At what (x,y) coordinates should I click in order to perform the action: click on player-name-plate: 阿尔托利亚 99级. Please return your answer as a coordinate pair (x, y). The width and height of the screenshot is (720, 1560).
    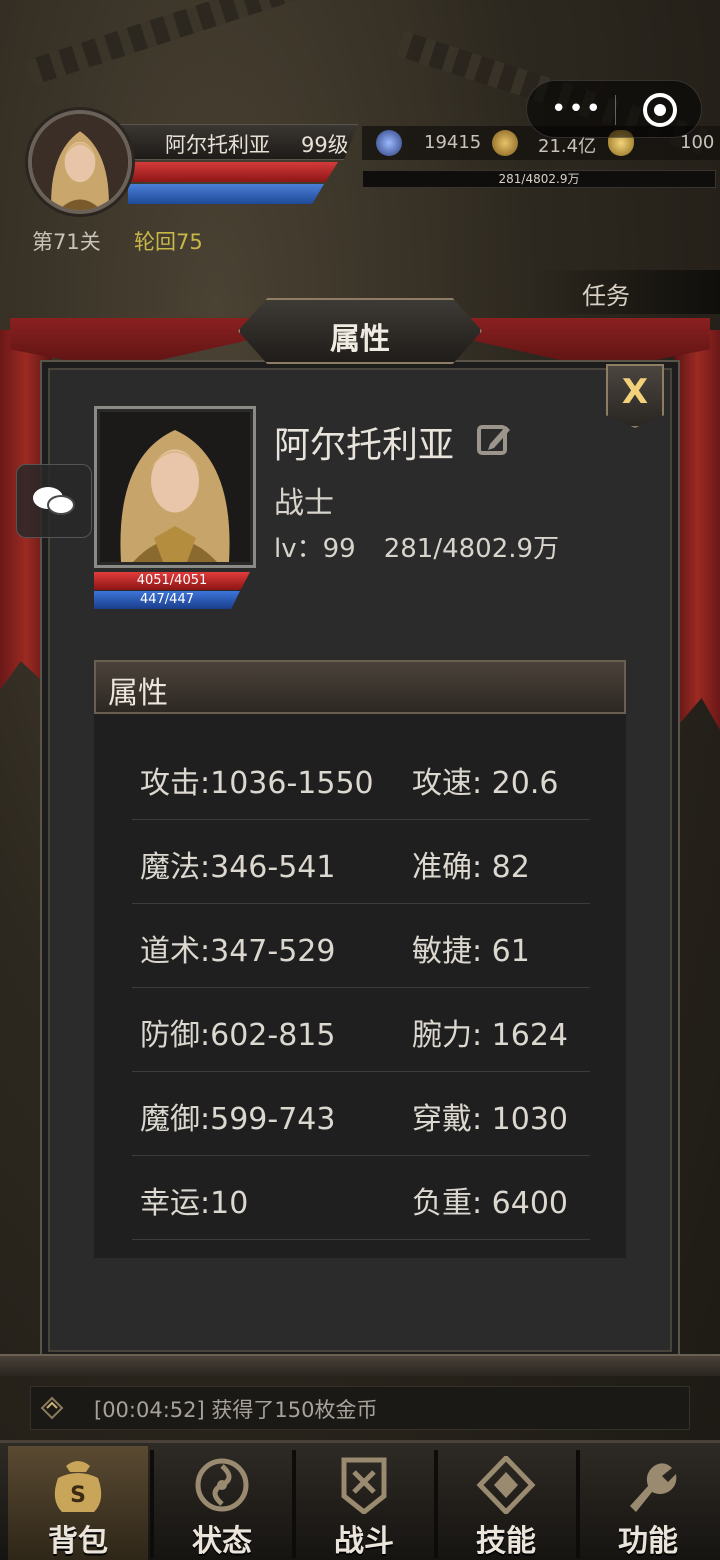
    Looking at the image, I should click on (239, 142).